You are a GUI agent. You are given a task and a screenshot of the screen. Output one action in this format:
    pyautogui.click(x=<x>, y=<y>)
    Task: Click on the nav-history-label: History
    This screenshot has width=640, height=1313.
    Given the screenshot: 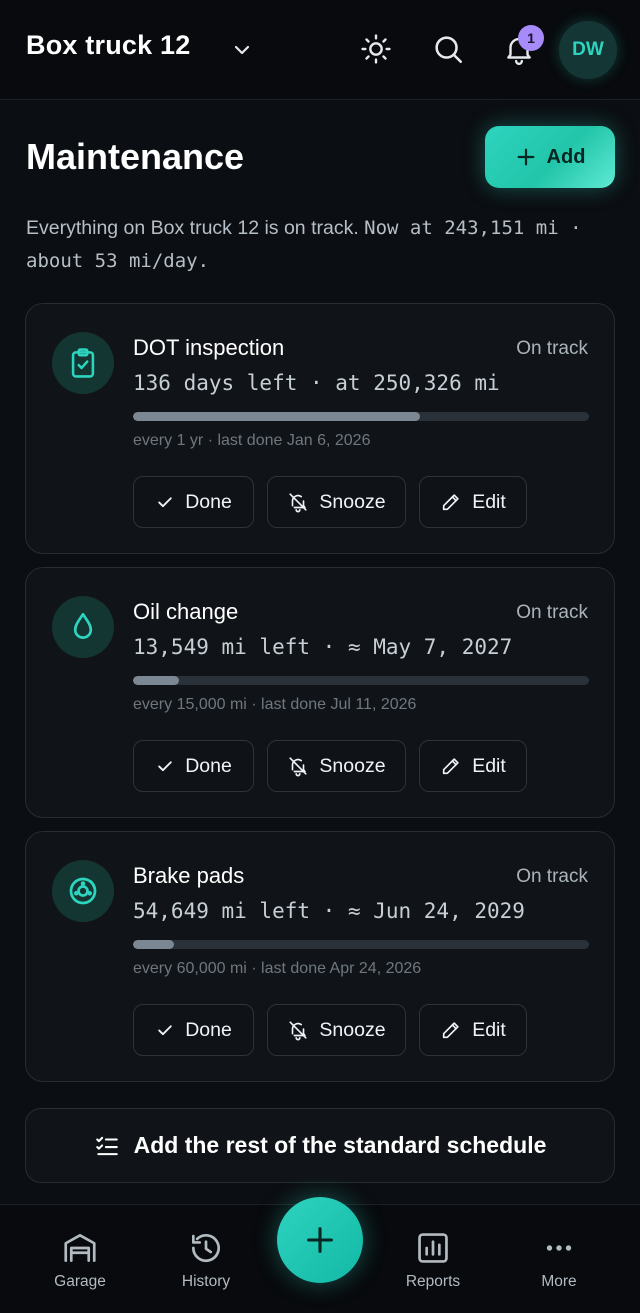 What is the action you would take?
    pyautogui.click(x=206, y=1281)
    